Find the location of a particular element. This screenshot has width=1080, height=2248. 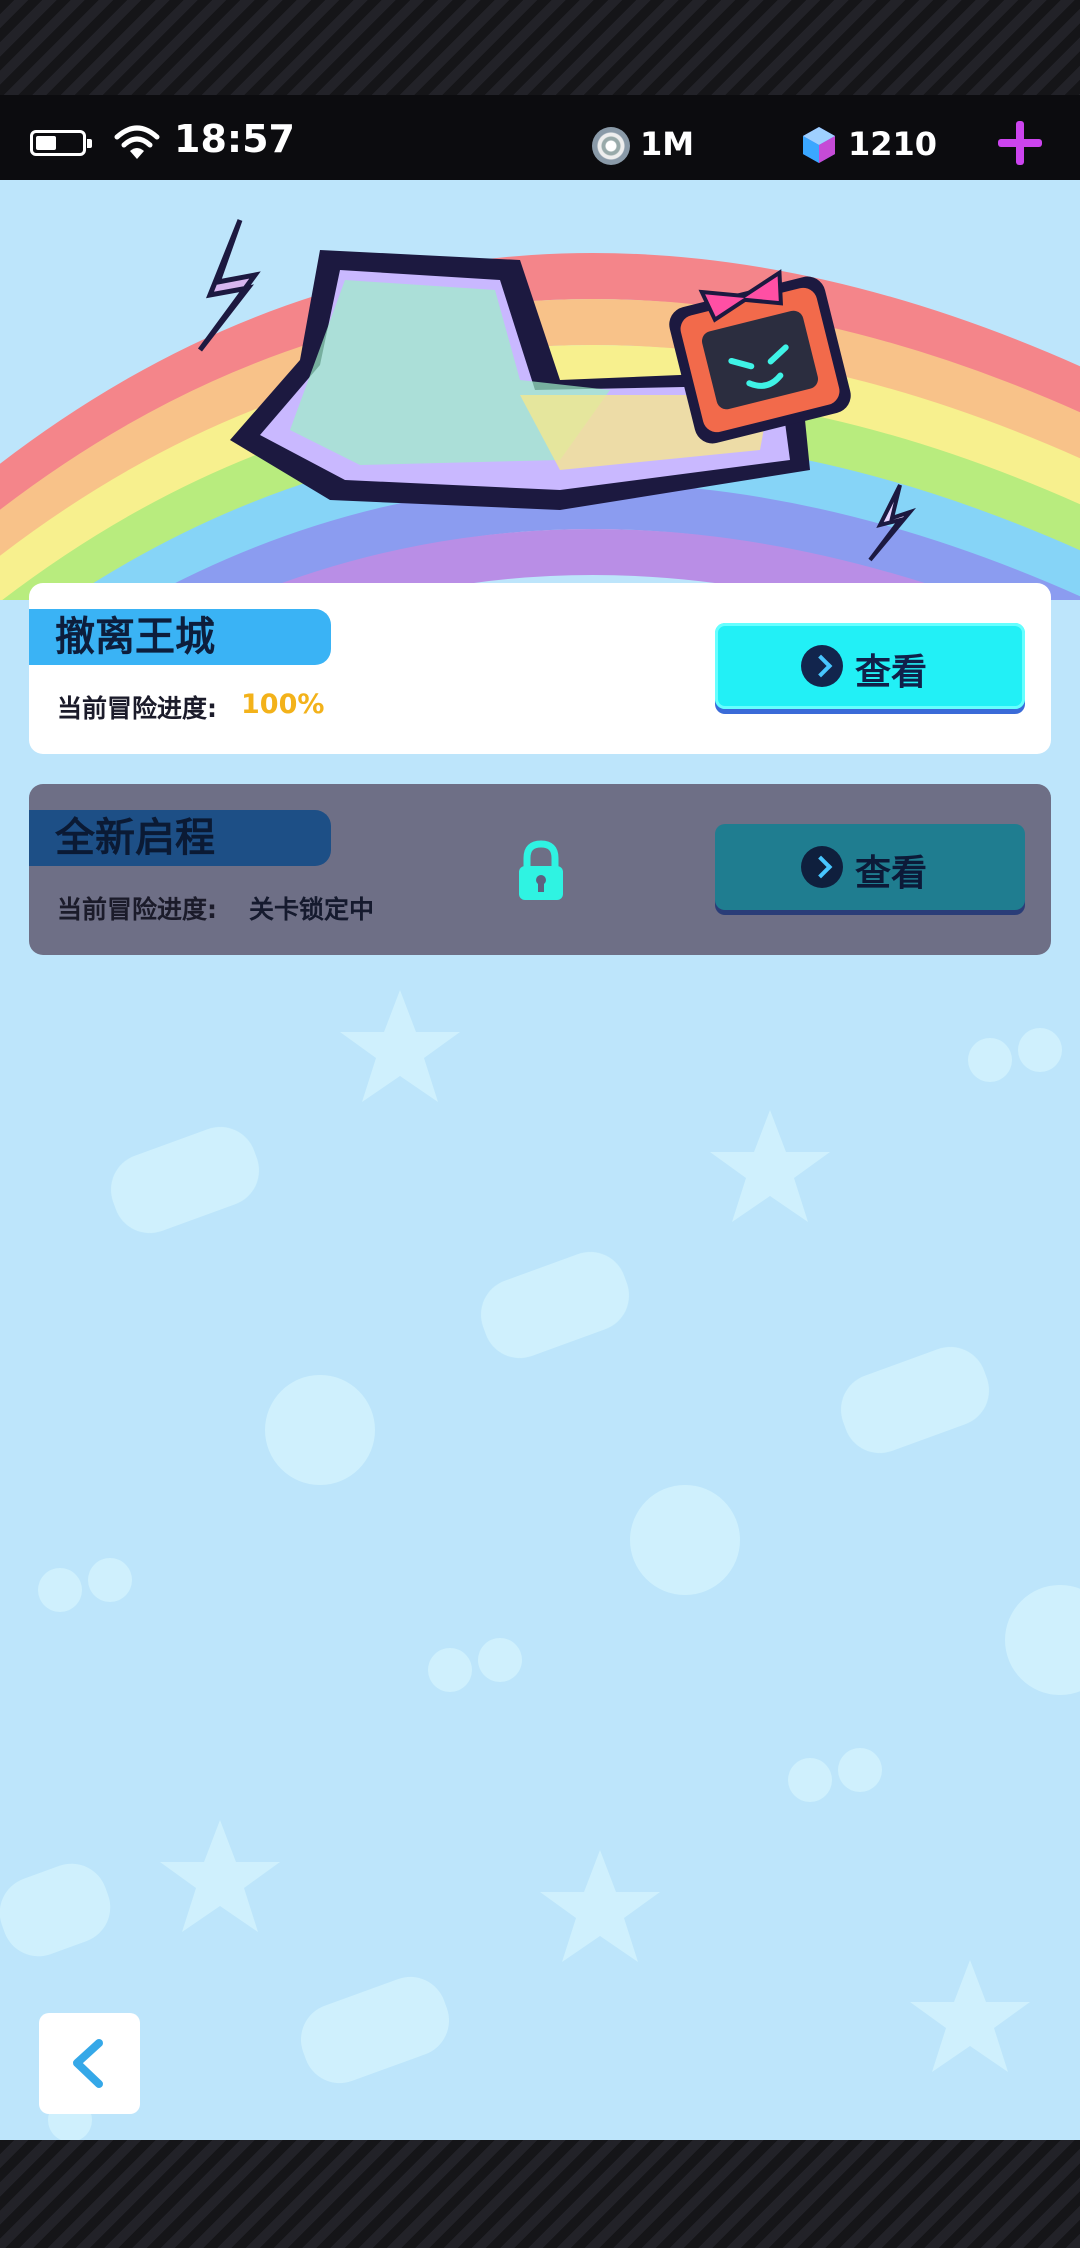

top-frame is located at coordinates (540, 47).